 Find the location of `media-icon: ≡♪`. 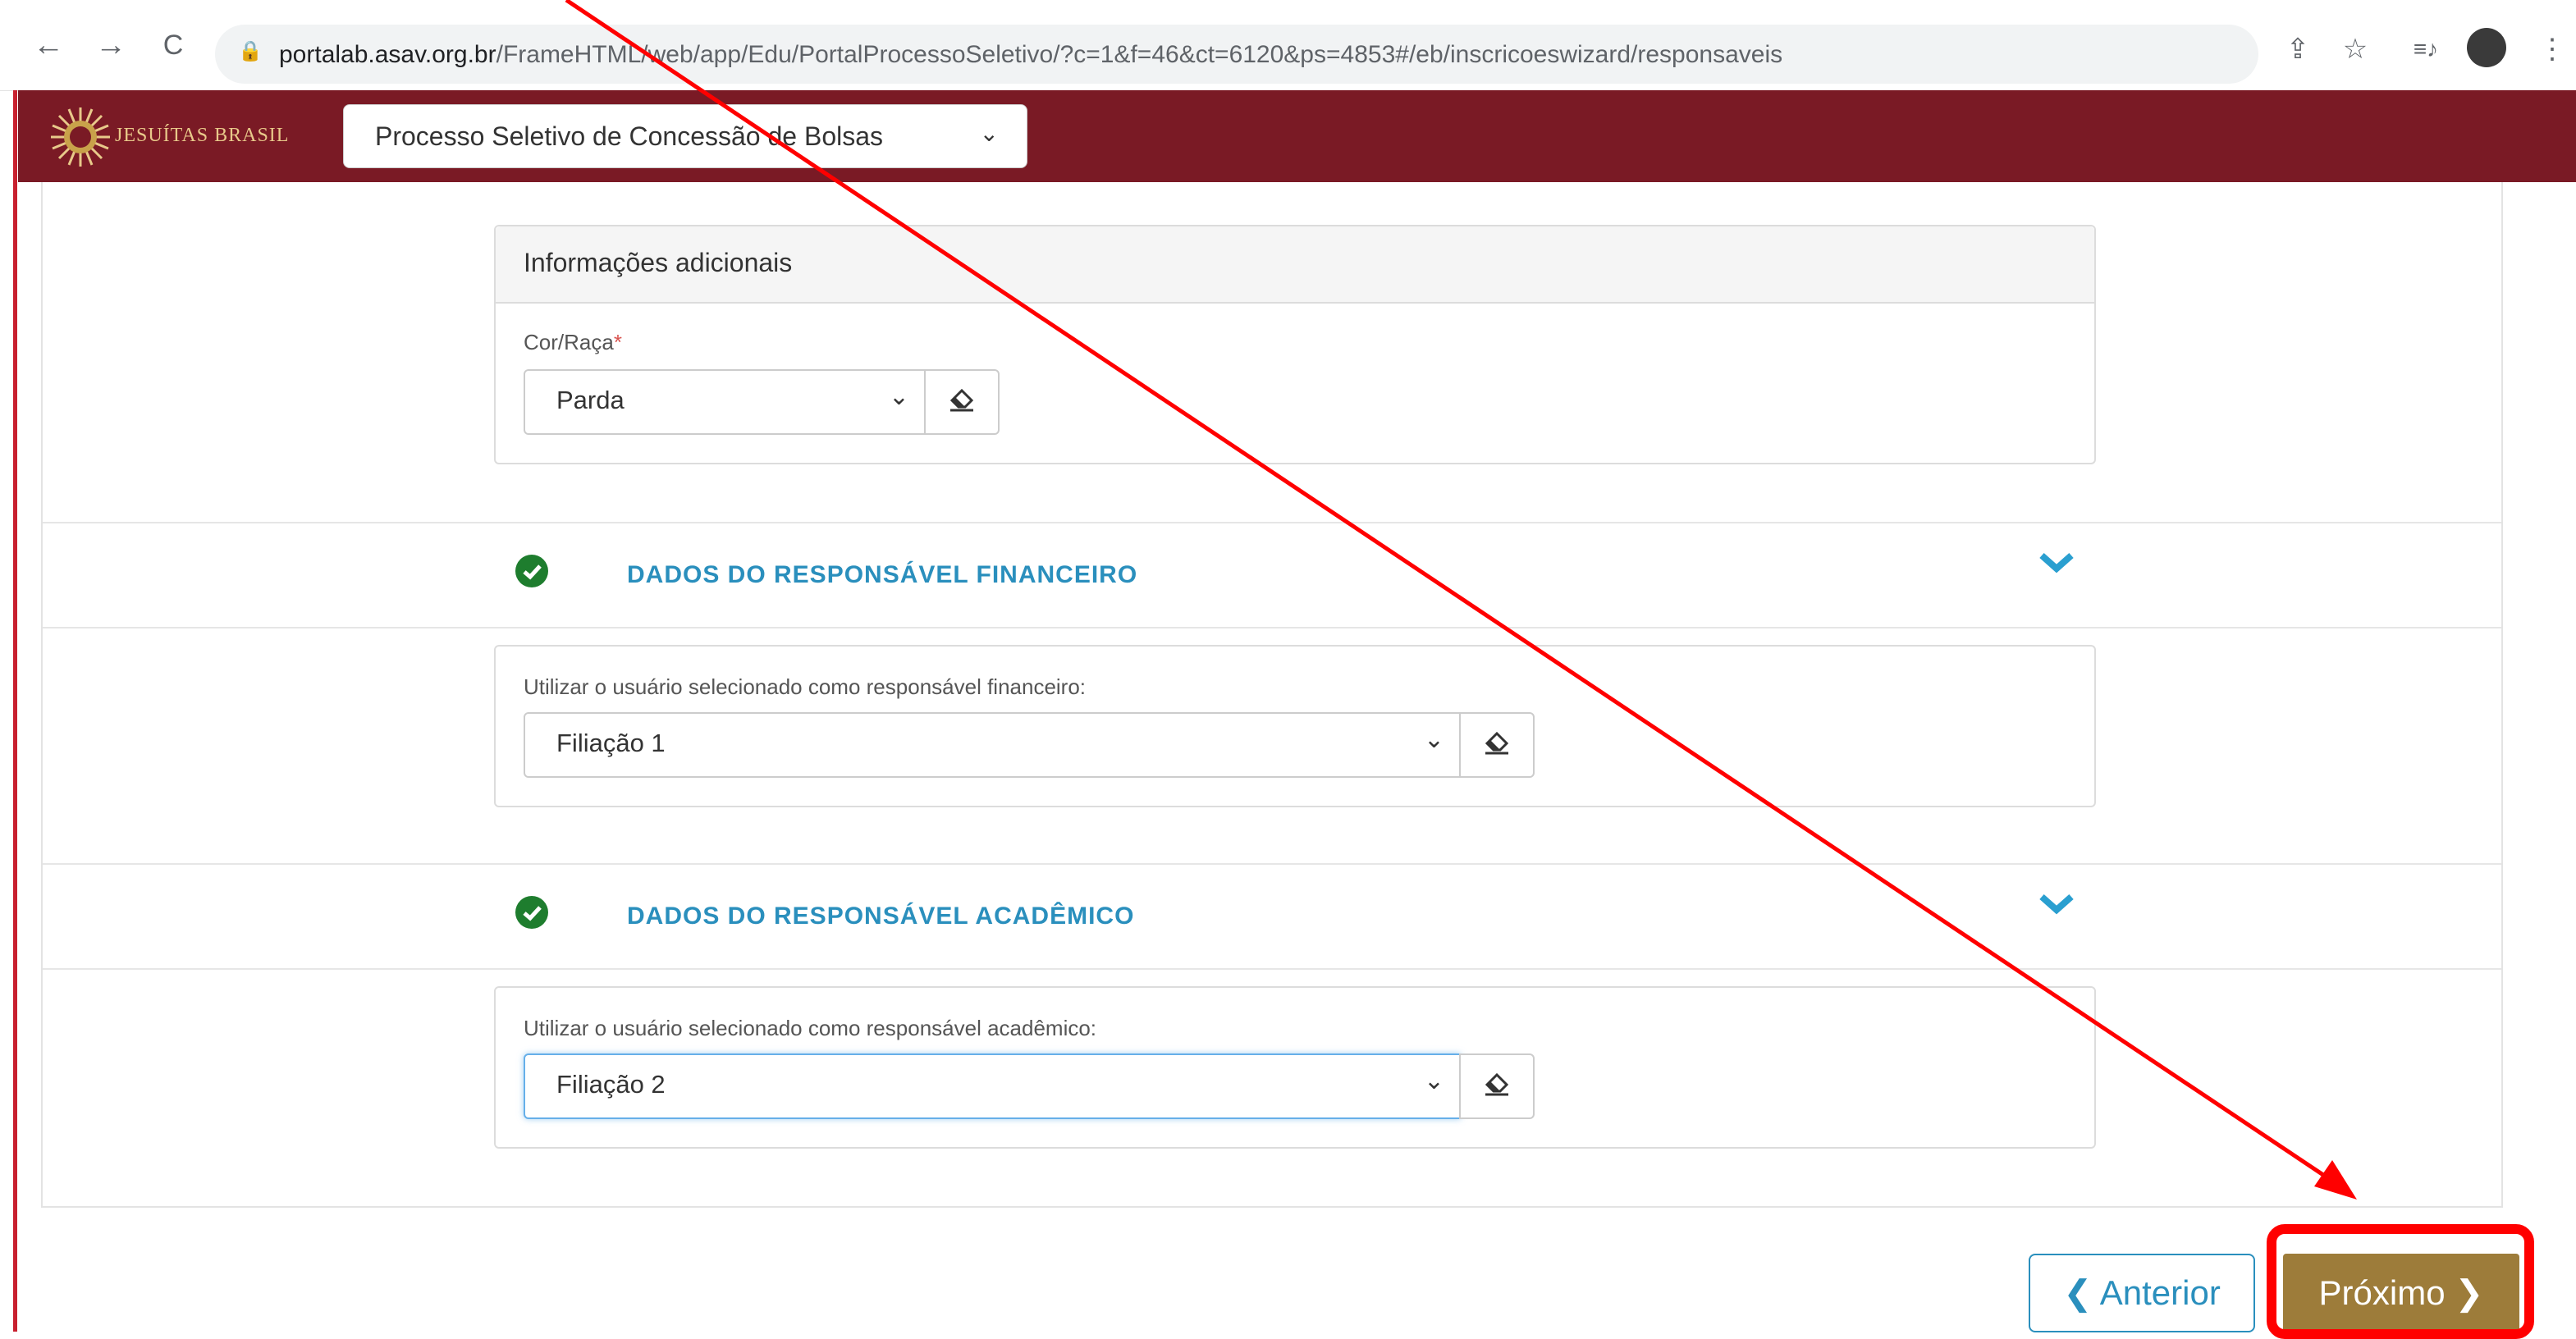

media-icon: ≡♪ is located at coordinates (2426, 49).